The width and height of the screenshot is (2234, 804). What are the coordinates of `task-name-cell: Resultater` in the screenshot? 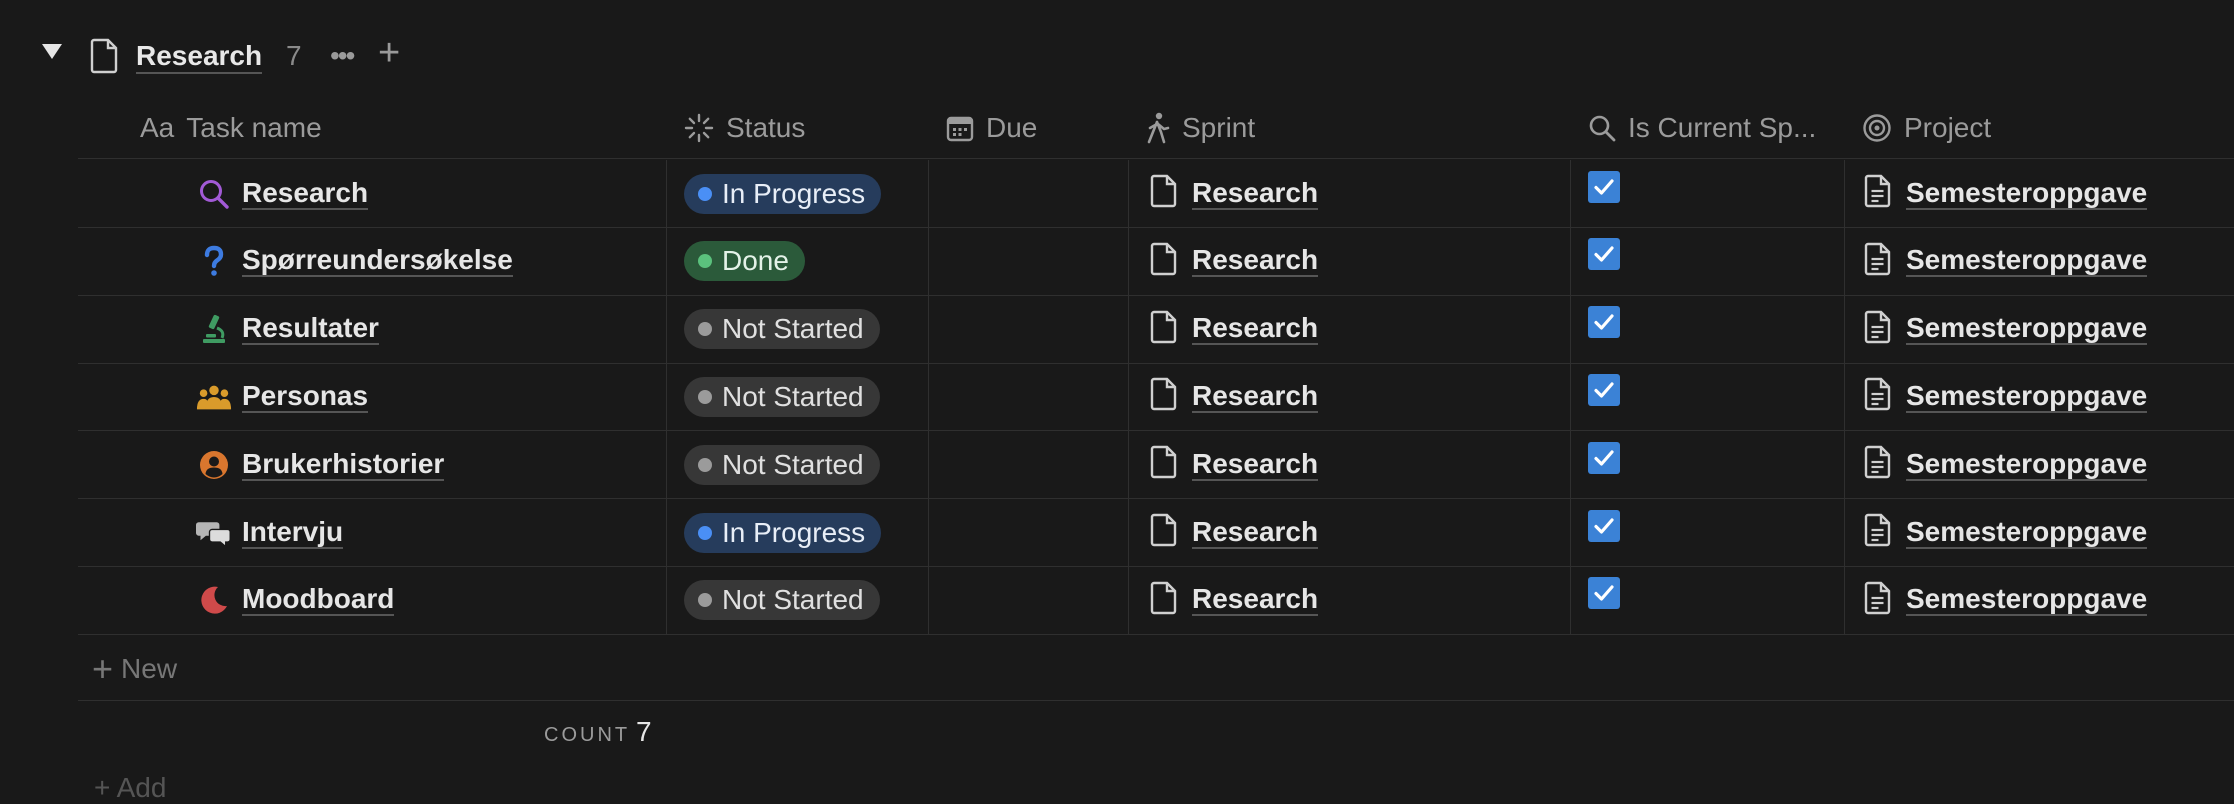 It's located at (287, 329).